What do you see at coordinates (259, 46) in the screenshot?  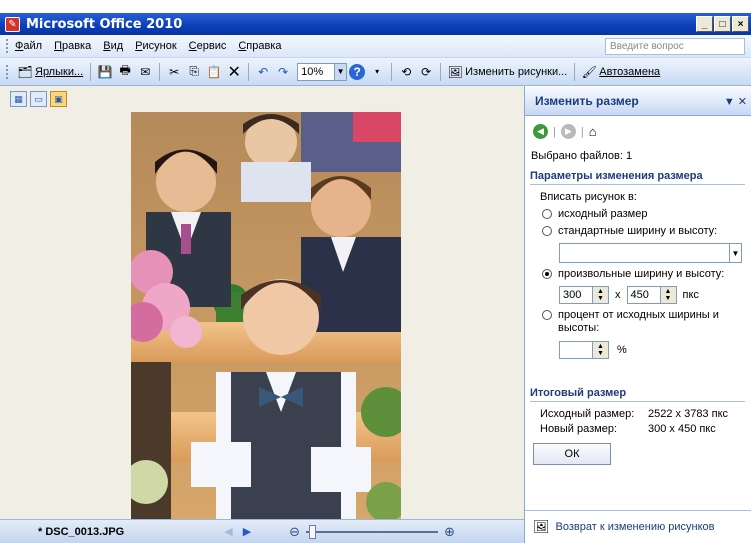 I see `menu-help: Справка` at bounding box center [259, 46].